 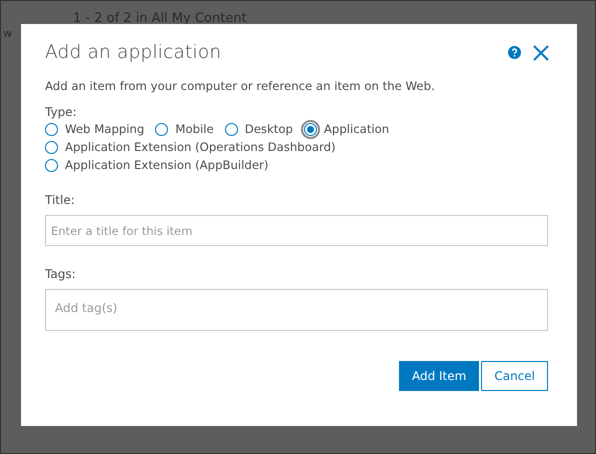 What do you see at coordinates (514, 376) in the screenshot?
I see `cancel-button: Cancel` at bounding box center [514, 376].